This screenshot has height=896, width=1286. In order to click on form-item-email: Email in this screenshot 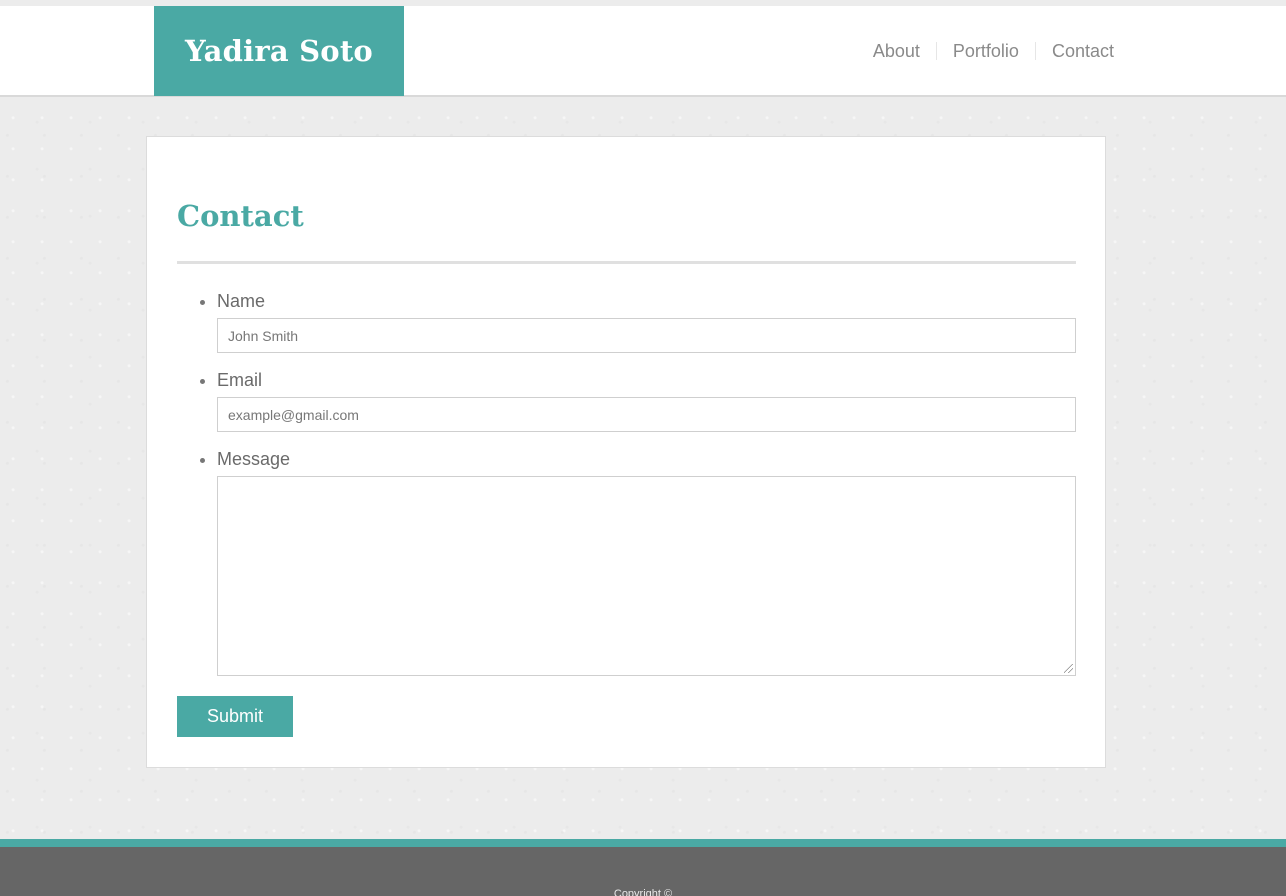, I will do `click(626, 407)`.